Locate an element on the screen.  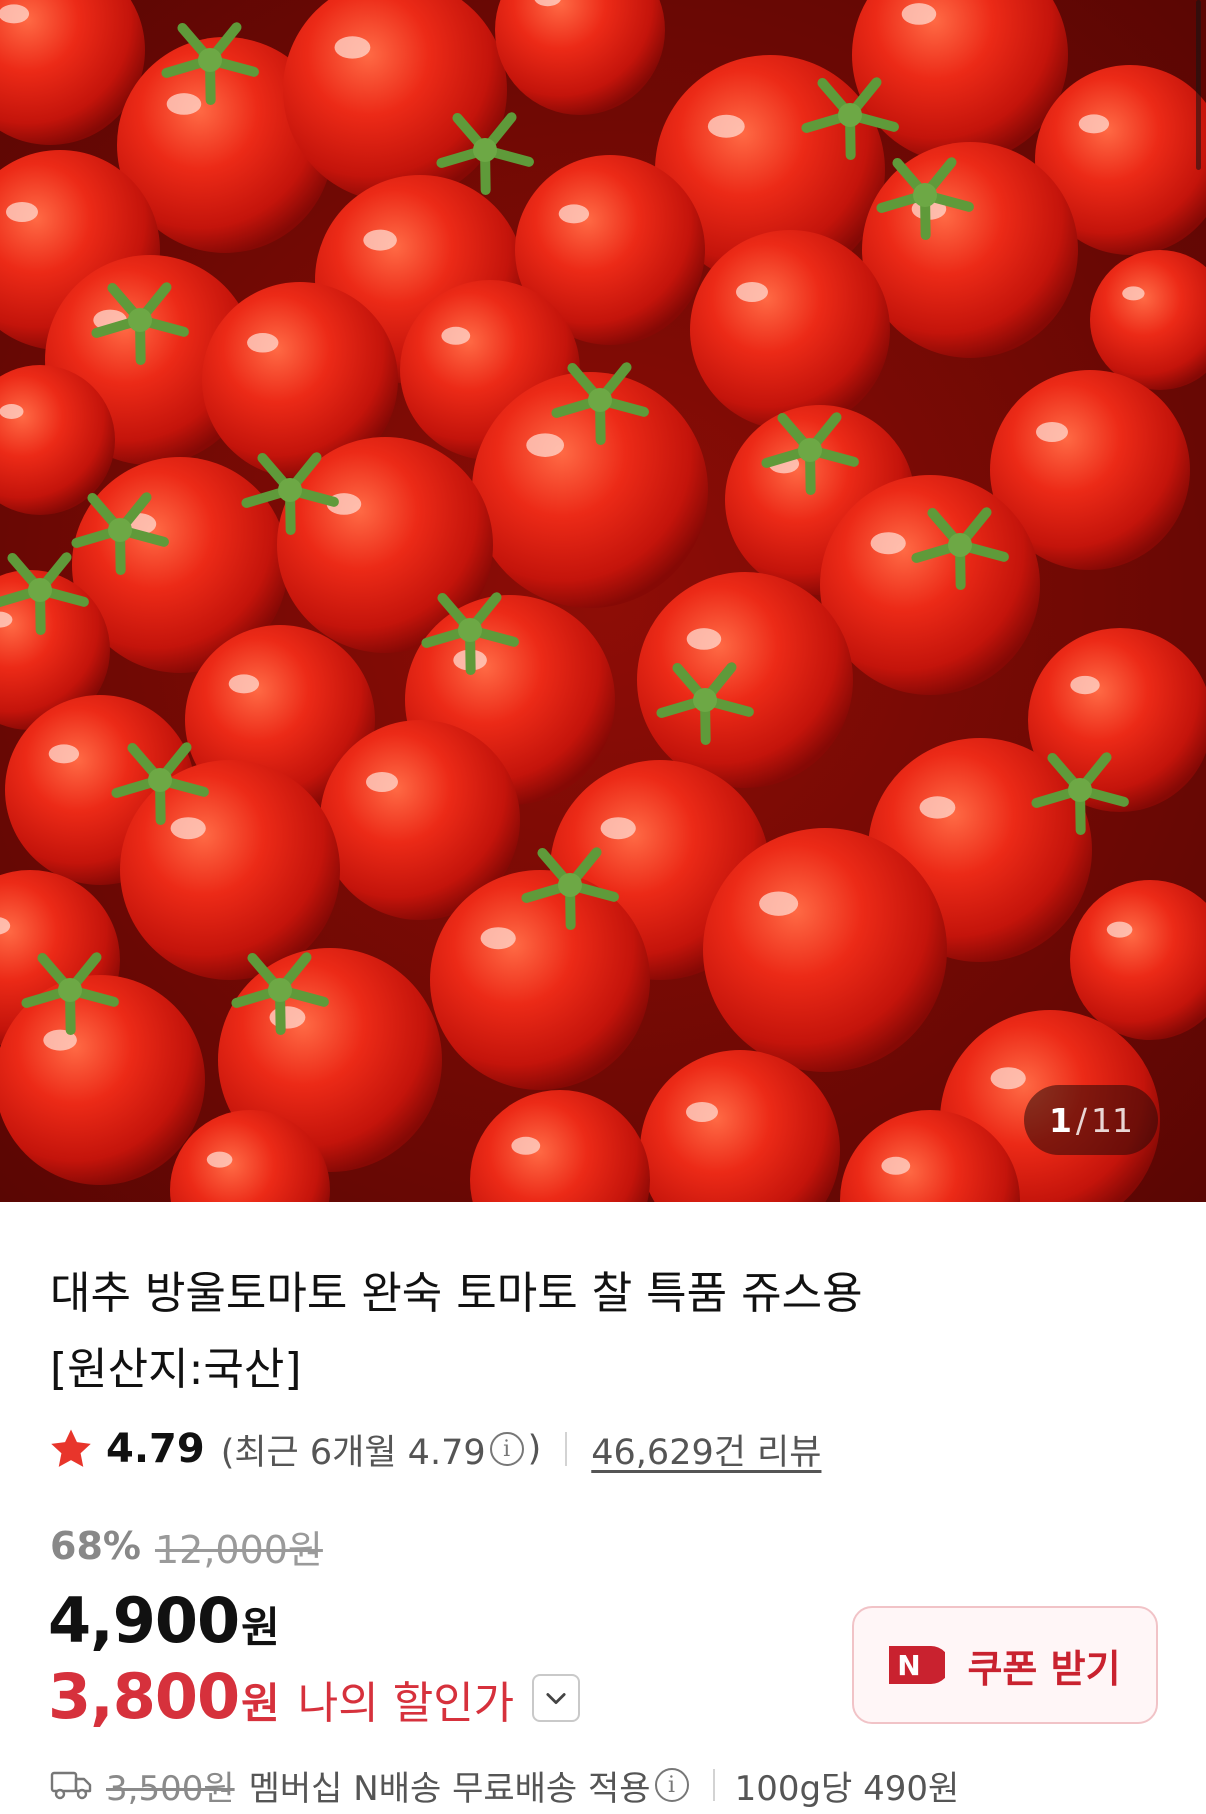
rating-score: 4.79 is located at coordinates (155, 1449).